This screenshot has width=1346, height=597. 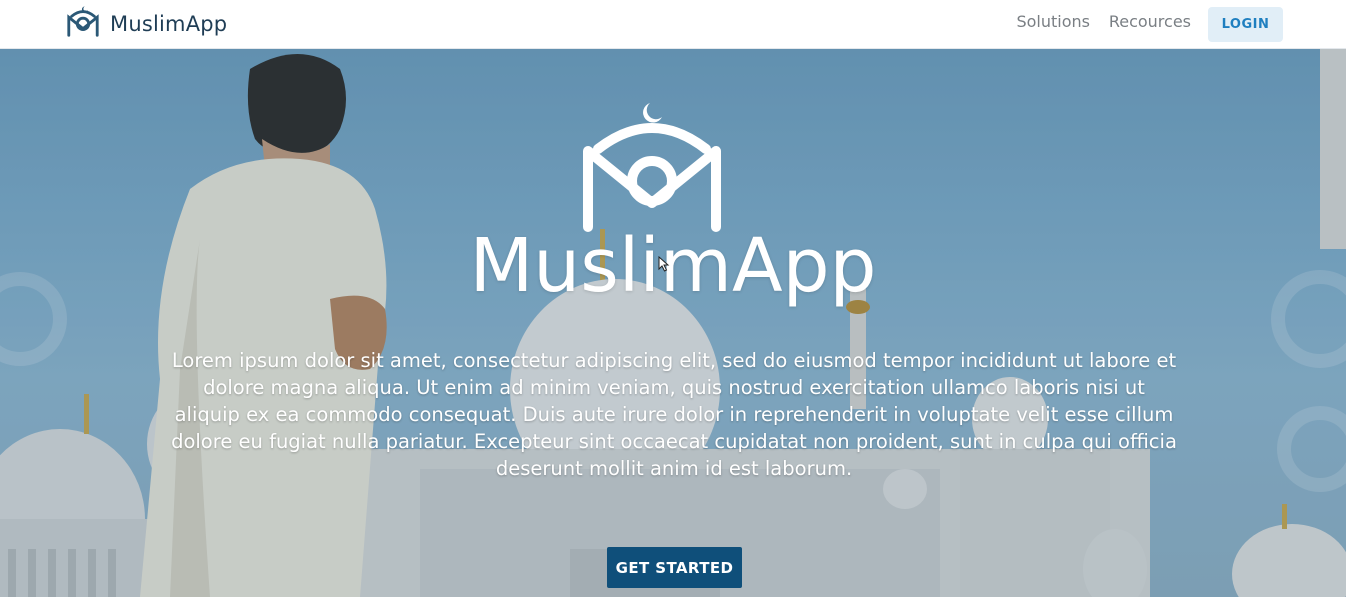 I want to click on top-navbar: MuslimApp Solutions Recources LOGIN, so click(x=673, y=24).